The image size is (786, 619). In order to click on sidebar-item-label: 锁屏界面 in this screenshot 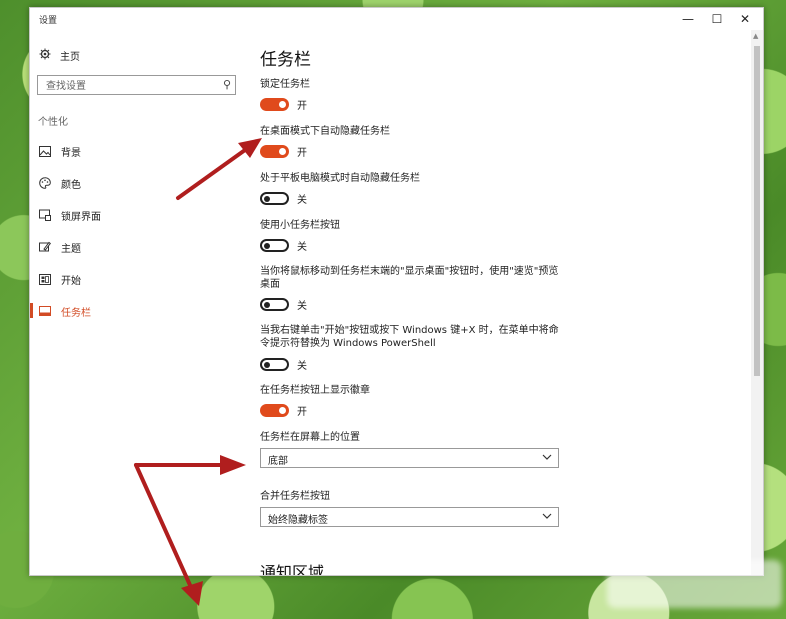, I will do `click(81, 217)`.